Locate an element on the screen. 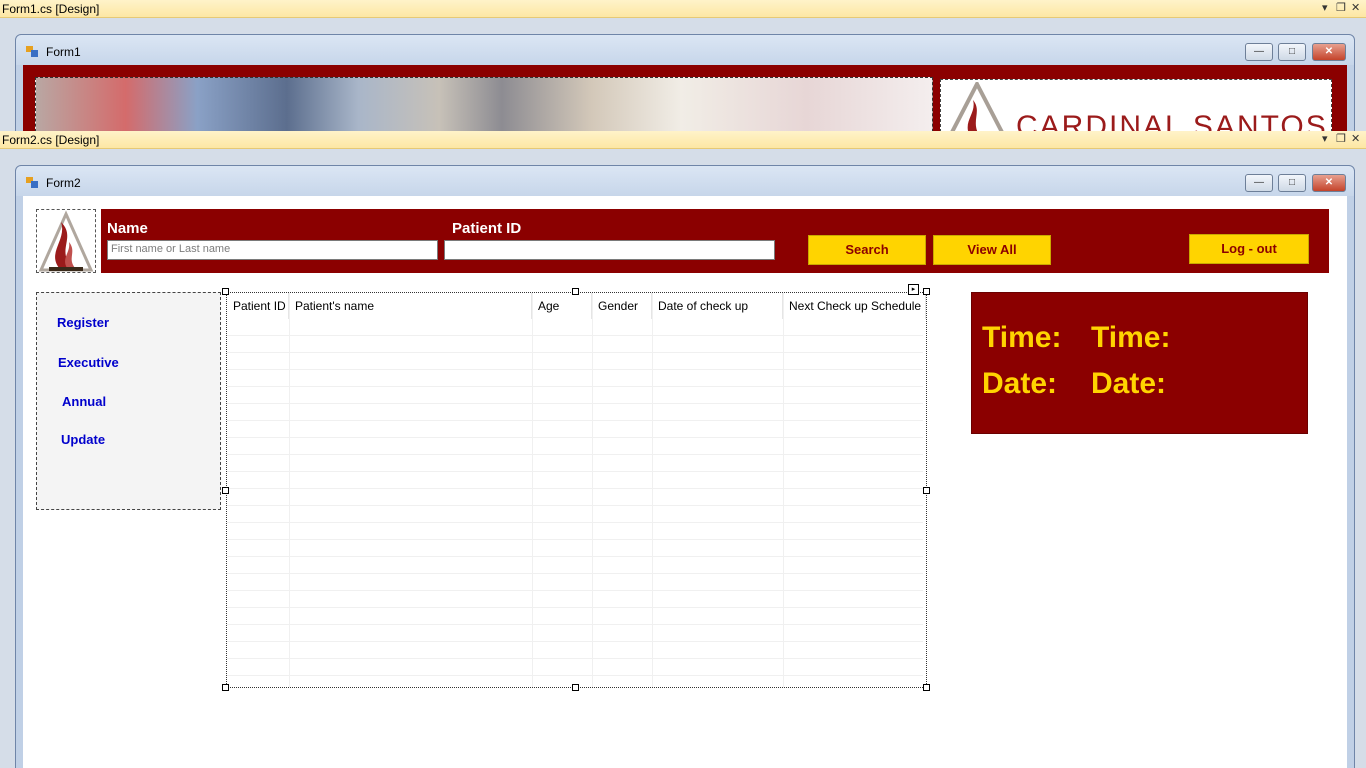 The height and width of the screenshot is (768, 1366). form2-title: Form2 is located at coordinates (63, 183).